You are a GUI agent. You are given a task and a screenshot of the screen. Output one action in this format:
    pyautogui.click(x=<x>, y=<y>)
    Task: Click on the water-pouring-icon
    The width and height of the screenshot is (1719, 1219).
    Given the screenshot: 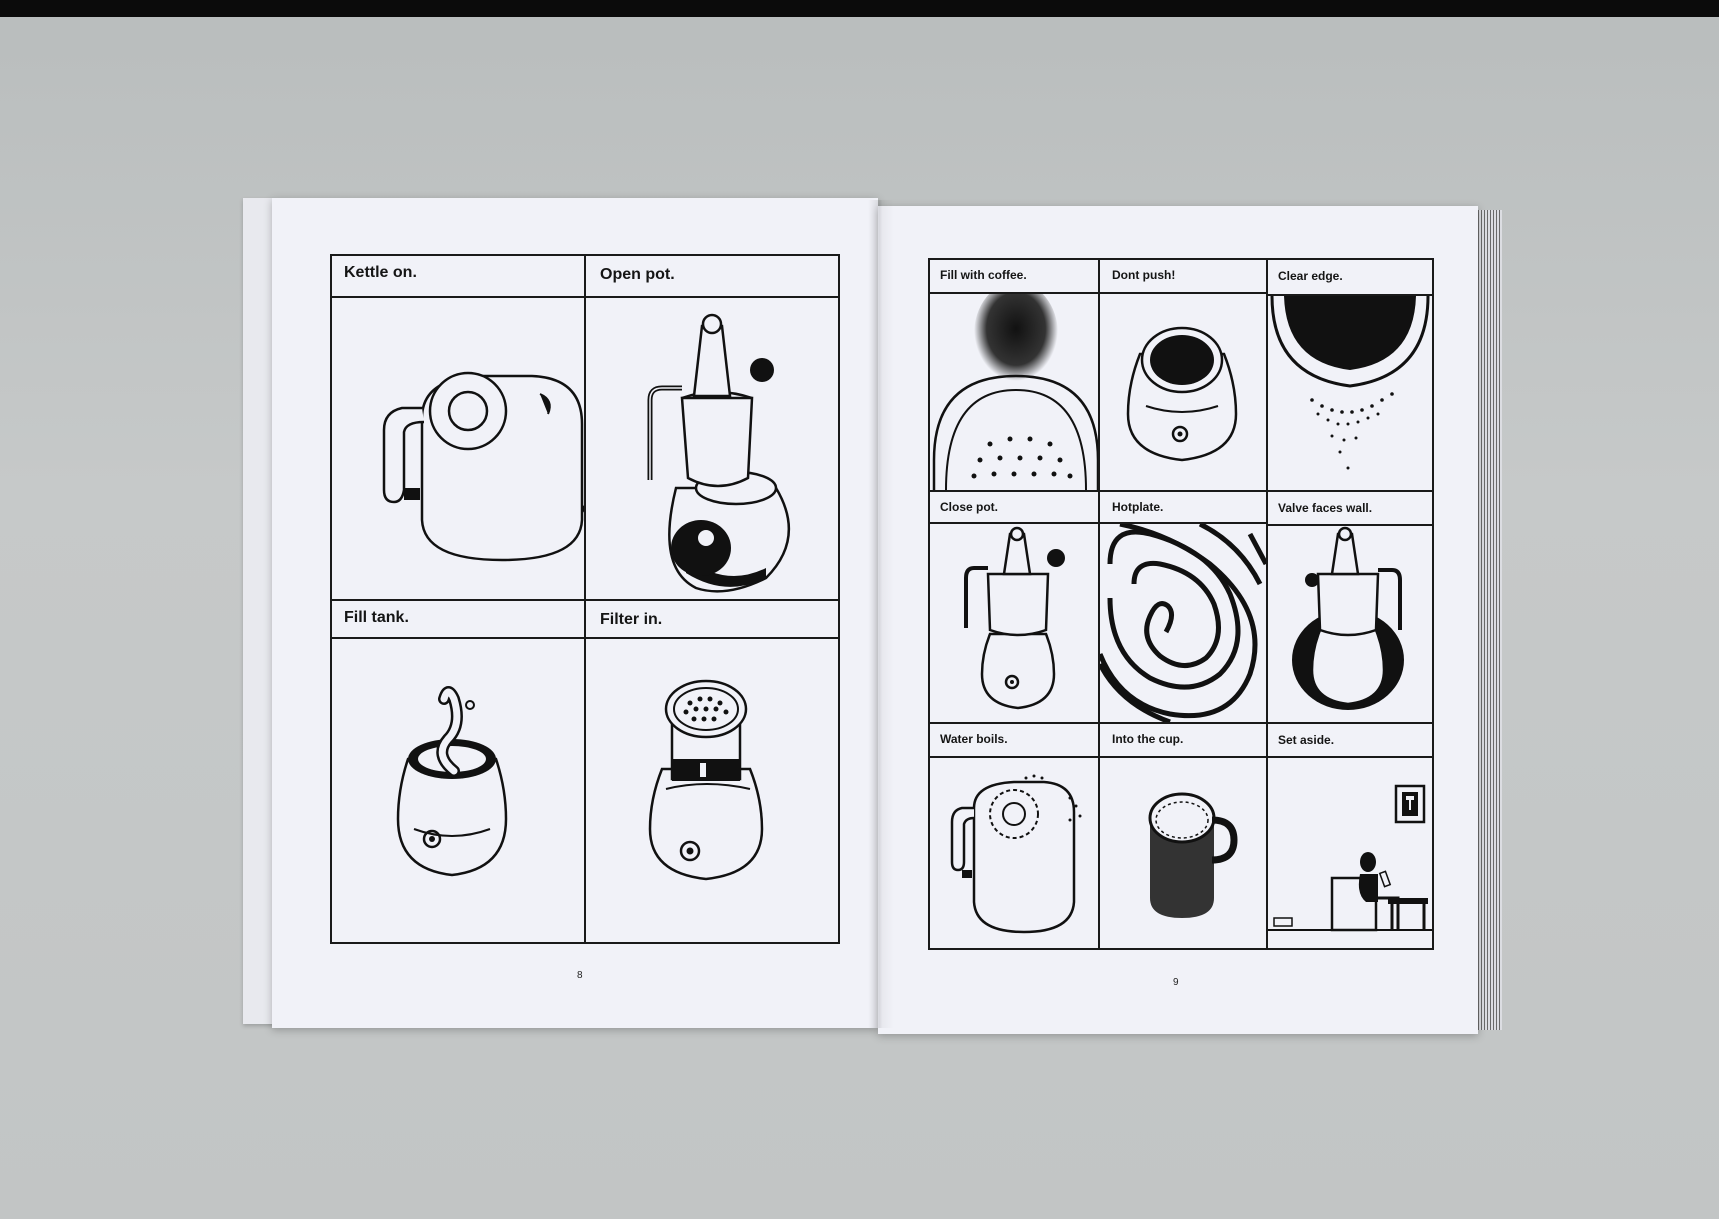 What is the action you would take?
    pyautogui.click(x=452, y=781)
    